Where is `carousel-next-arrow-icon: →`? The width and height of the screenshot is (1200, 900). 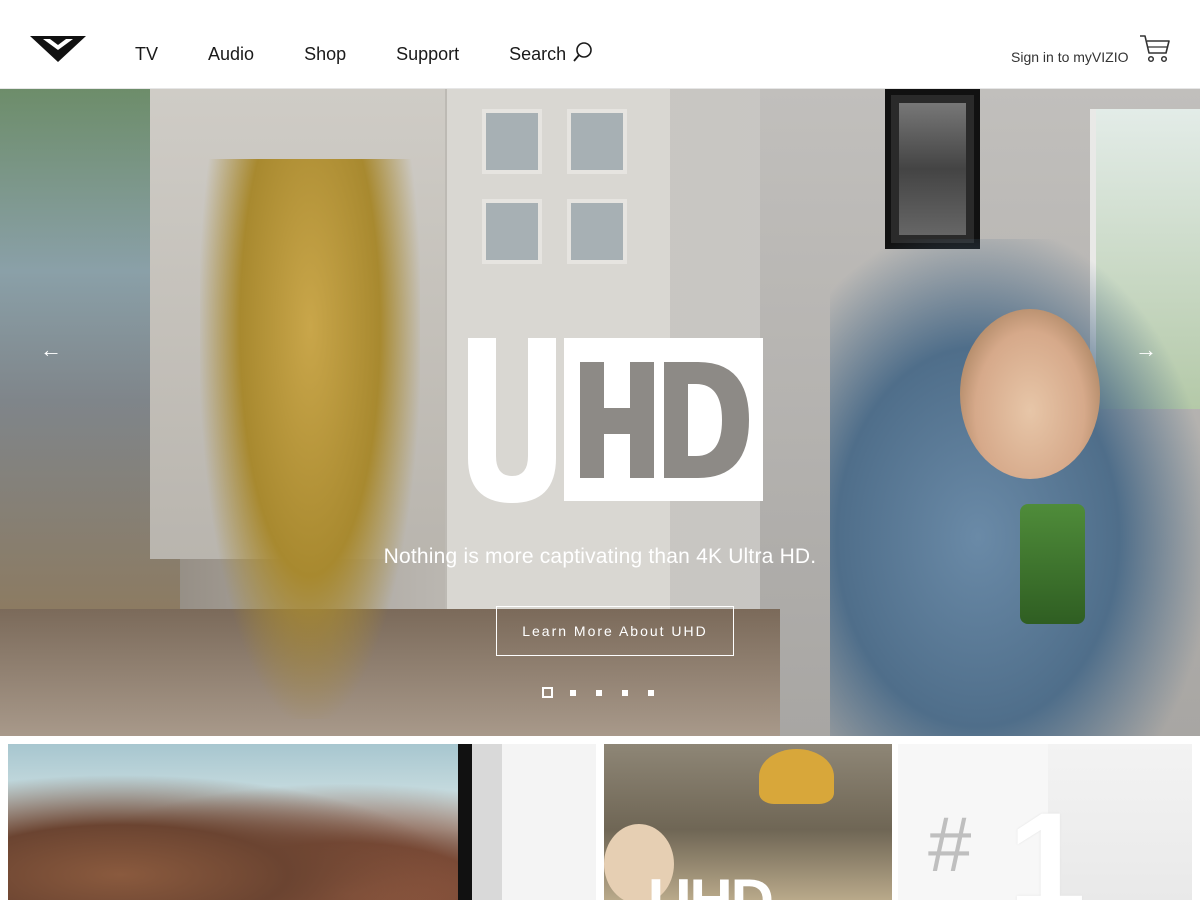 carousel-next-arrow-icon: → is located at coordinates (1146, 350).